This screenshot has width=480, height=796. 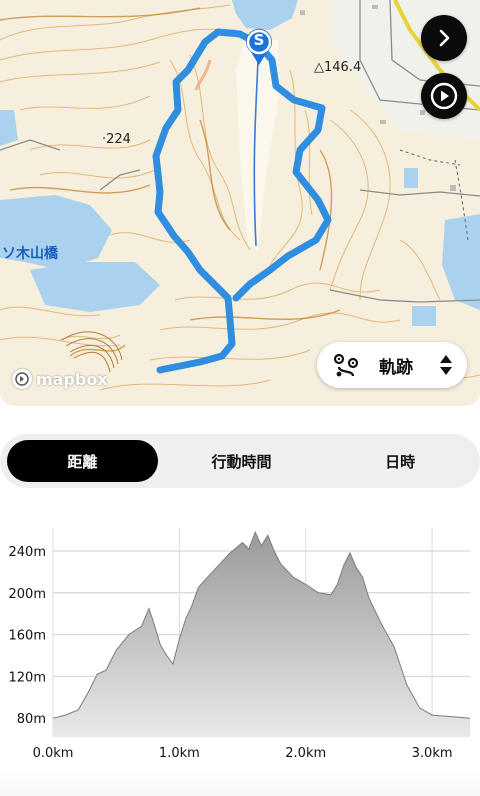 What do you see at coordinates (179, 753) in the screenshot?
I see `x-tick-label: 1.0km` at bounding box center [179, 753].